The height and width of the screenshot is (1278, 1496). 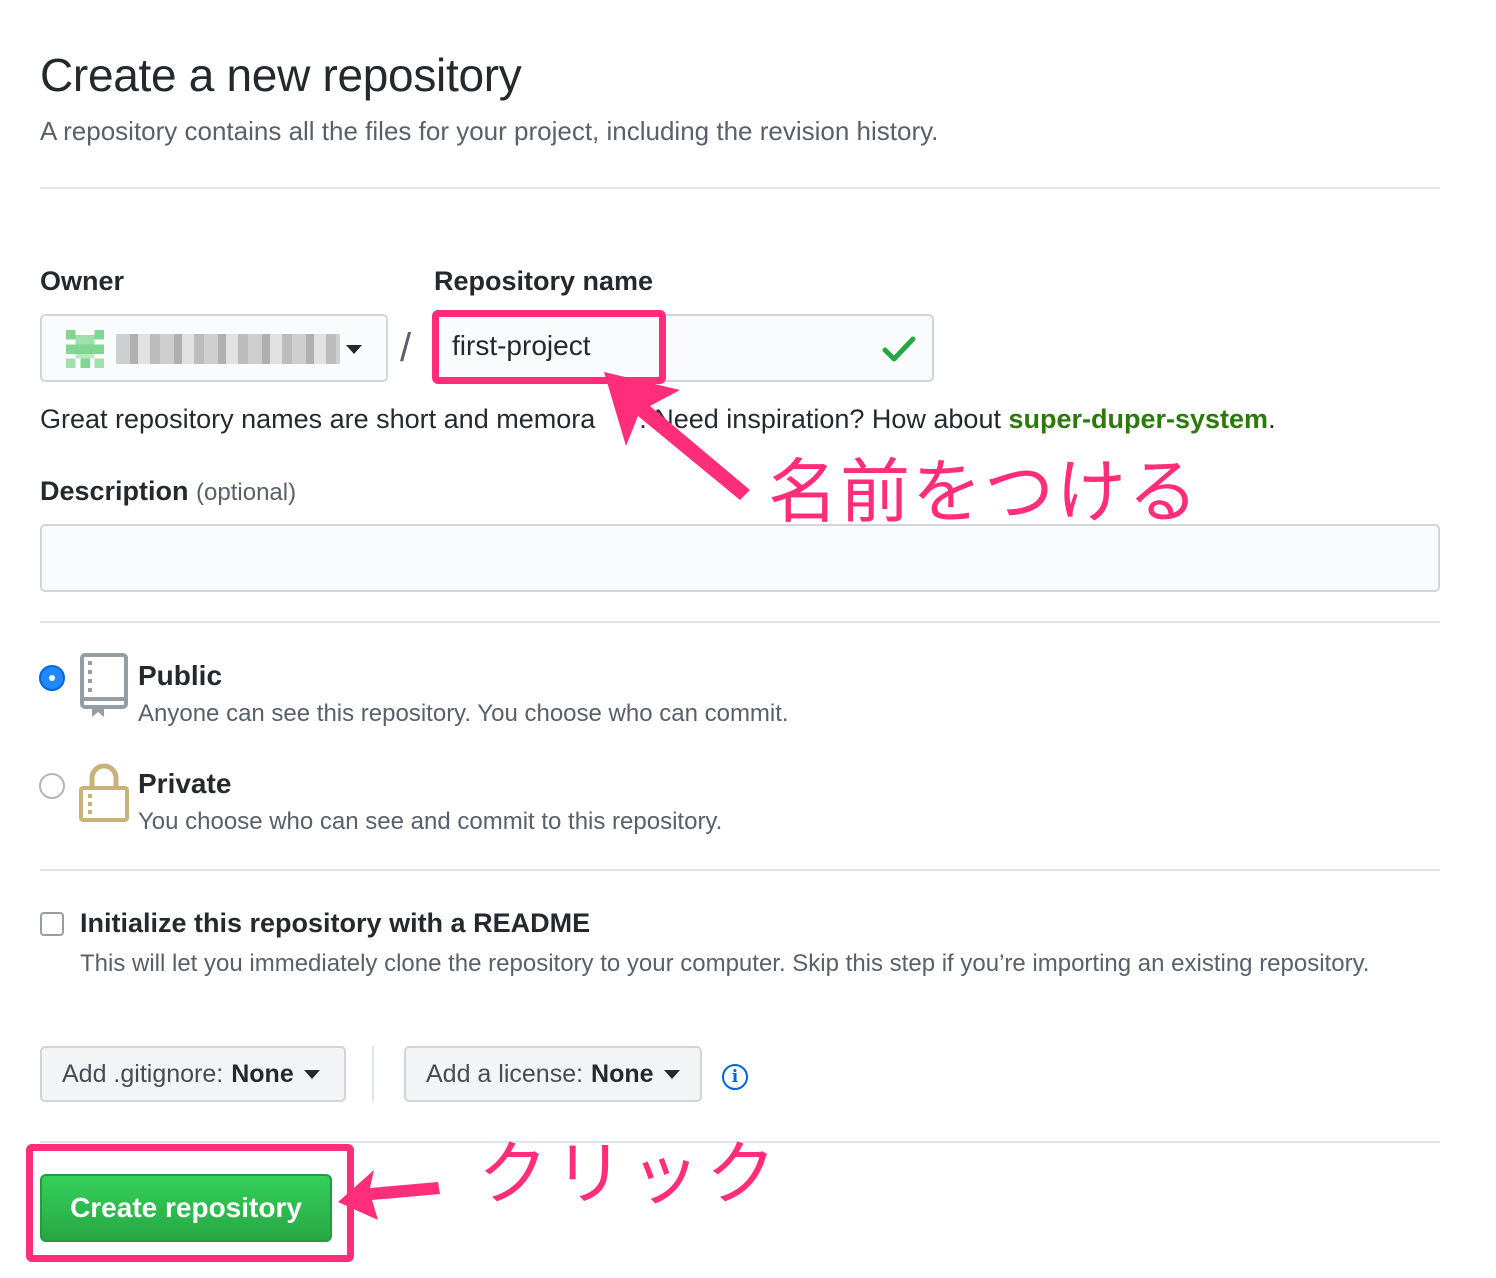 I want to click on public-radio, so click(x=52, y=678).